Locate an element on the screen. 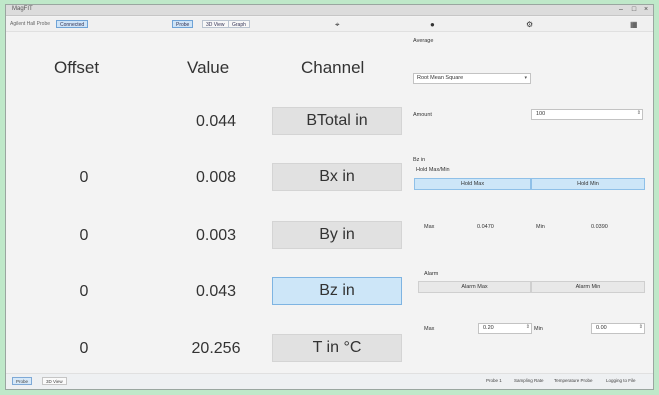 The image size is (659, 395). alarm-max-label: Max is located at coordinates (429, 329).